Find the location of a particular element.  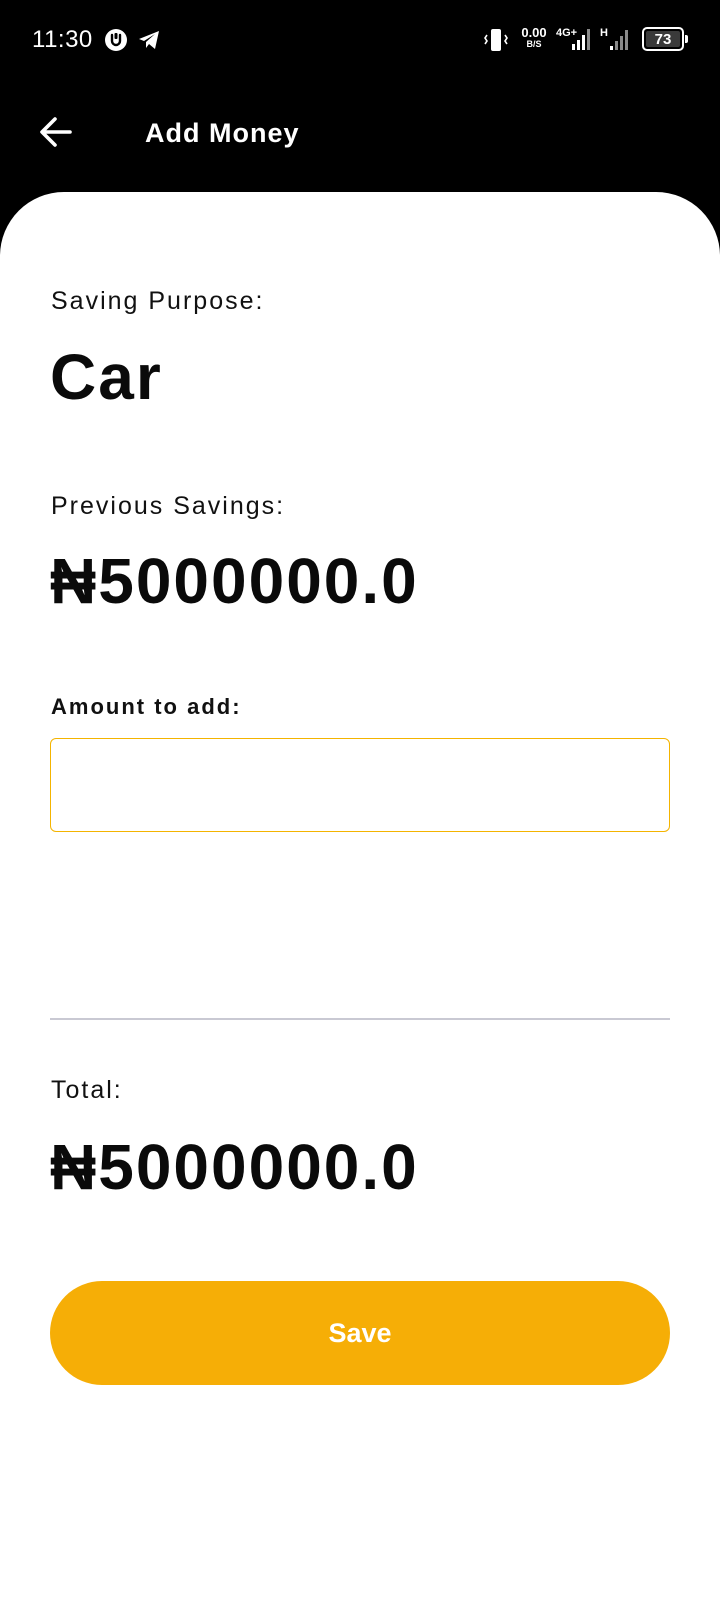

network-speed-value: 0.00 is located at coordinates (534, 32).